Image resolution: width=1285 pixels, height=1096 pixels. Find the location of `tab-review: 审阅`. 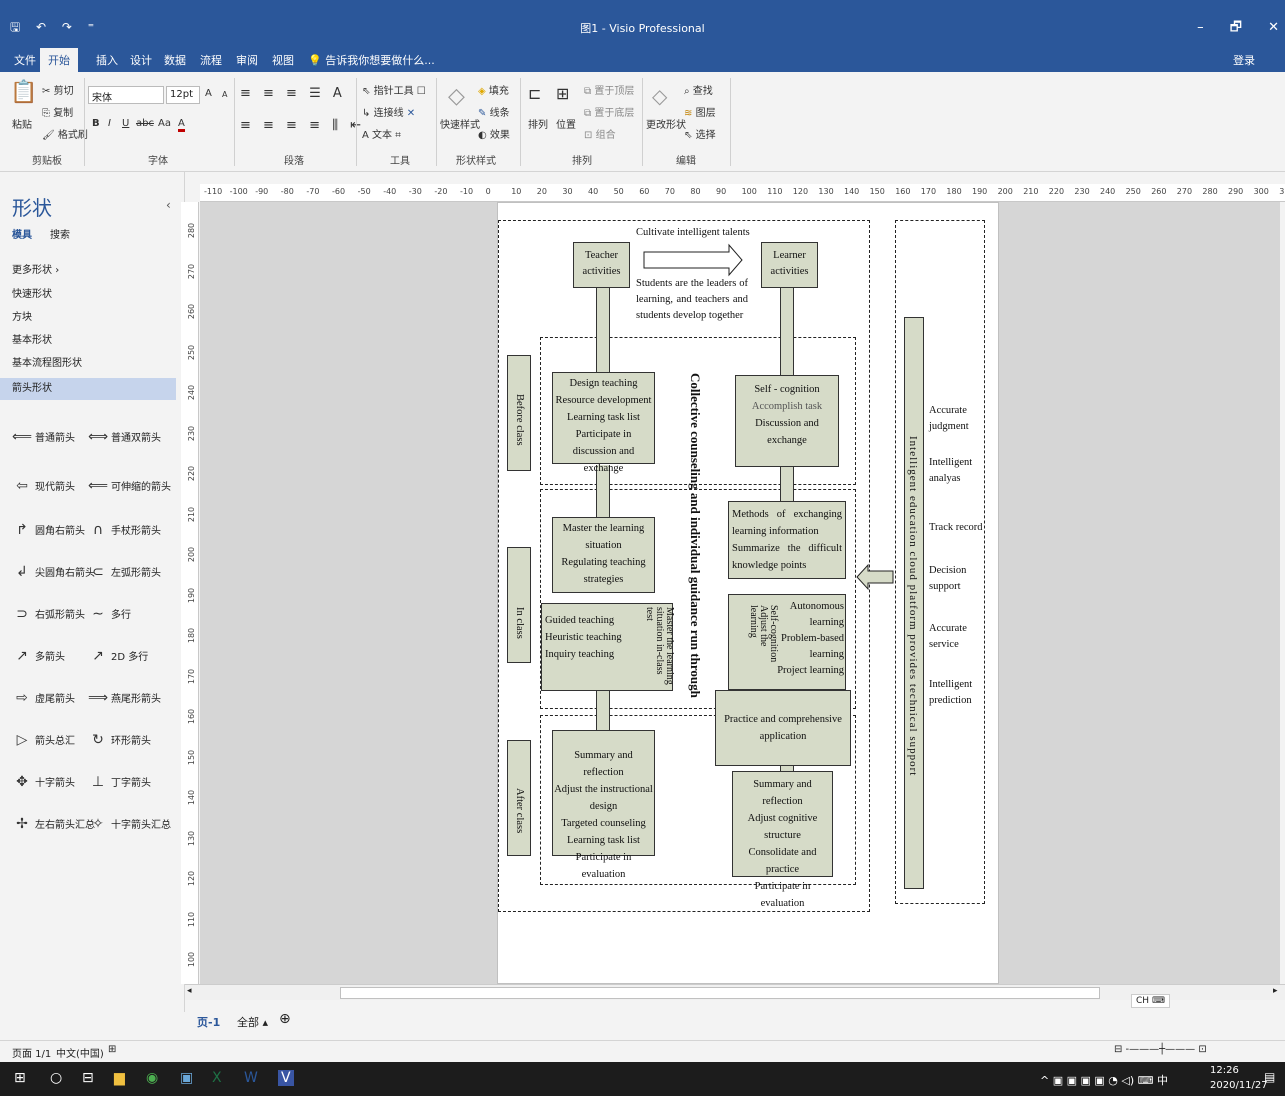

tab-review: 审阅 is located at coordinates (247, 60).